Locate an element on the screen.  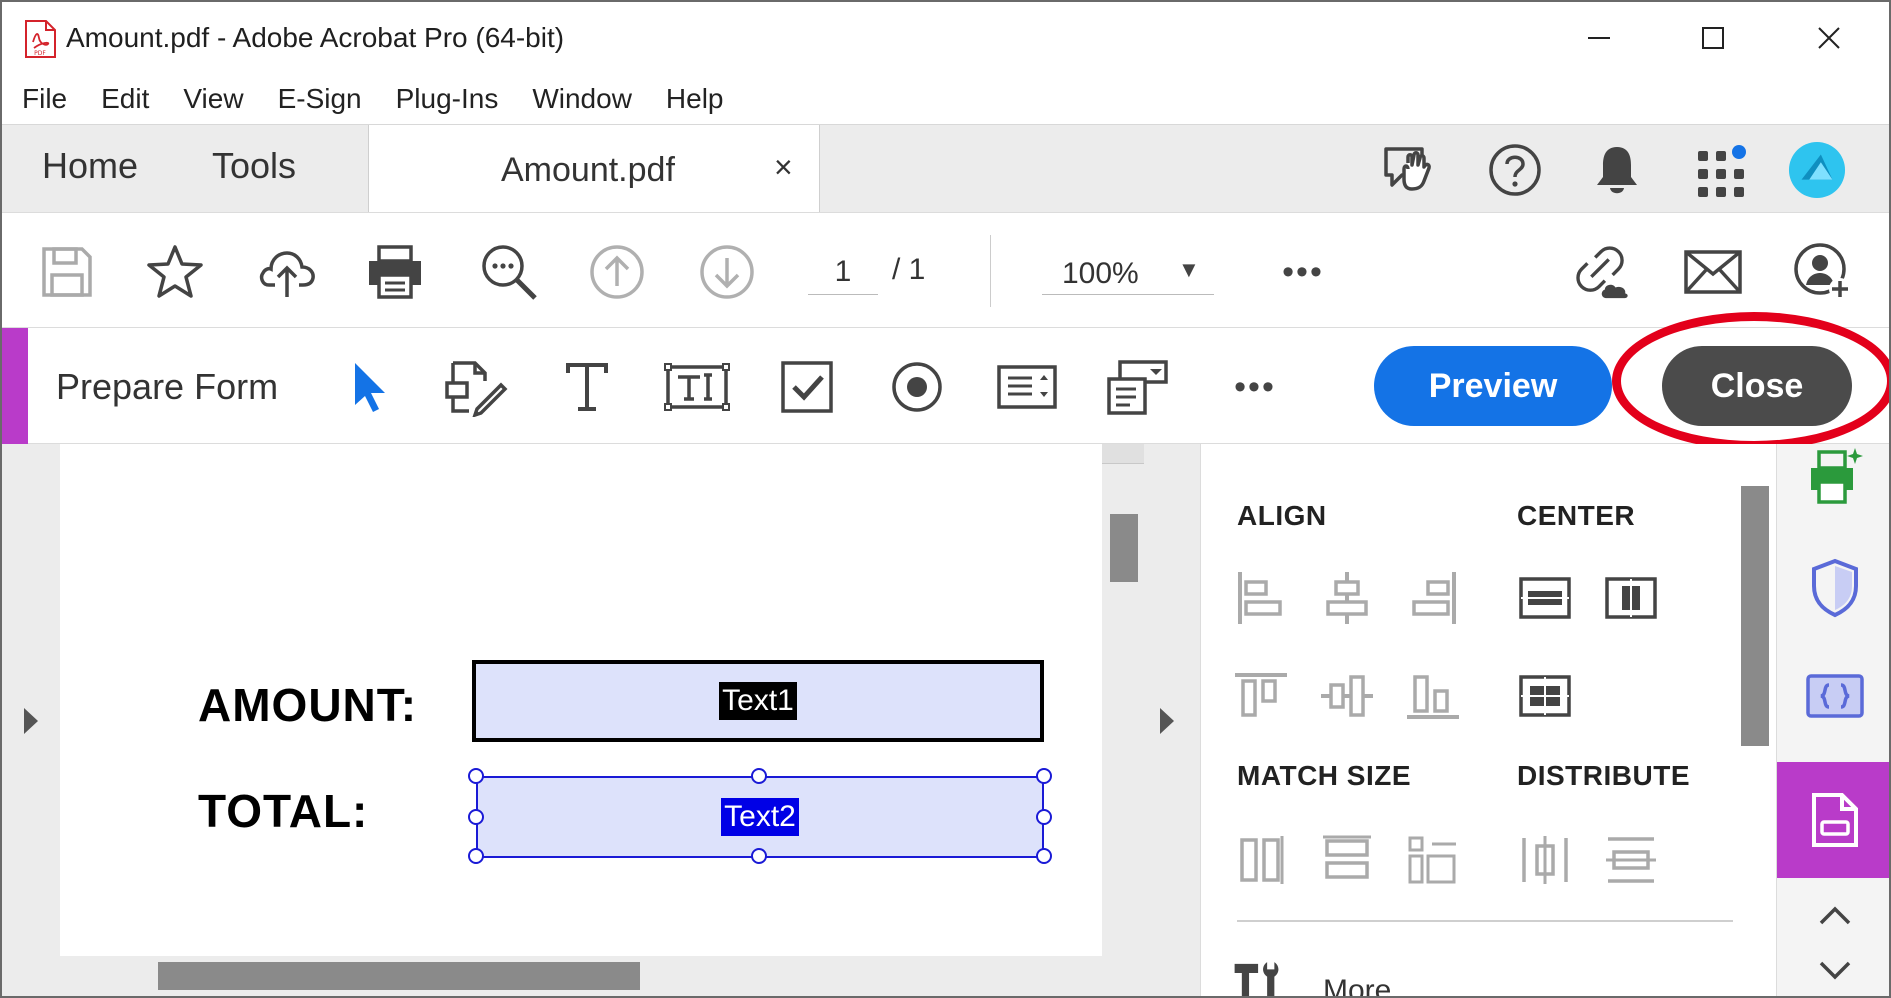
maximize-button is located at coordinates (1713, 38).